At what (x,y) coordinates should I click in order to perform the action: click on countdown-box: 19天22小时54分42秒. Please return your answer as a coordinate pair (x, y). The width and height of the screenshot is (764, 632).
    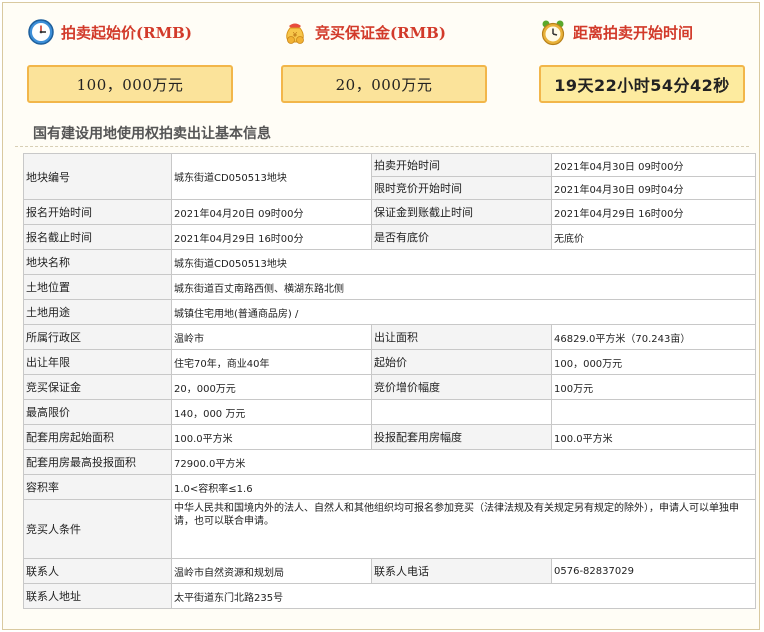
    Looking at the image, I should click on (642, 84).